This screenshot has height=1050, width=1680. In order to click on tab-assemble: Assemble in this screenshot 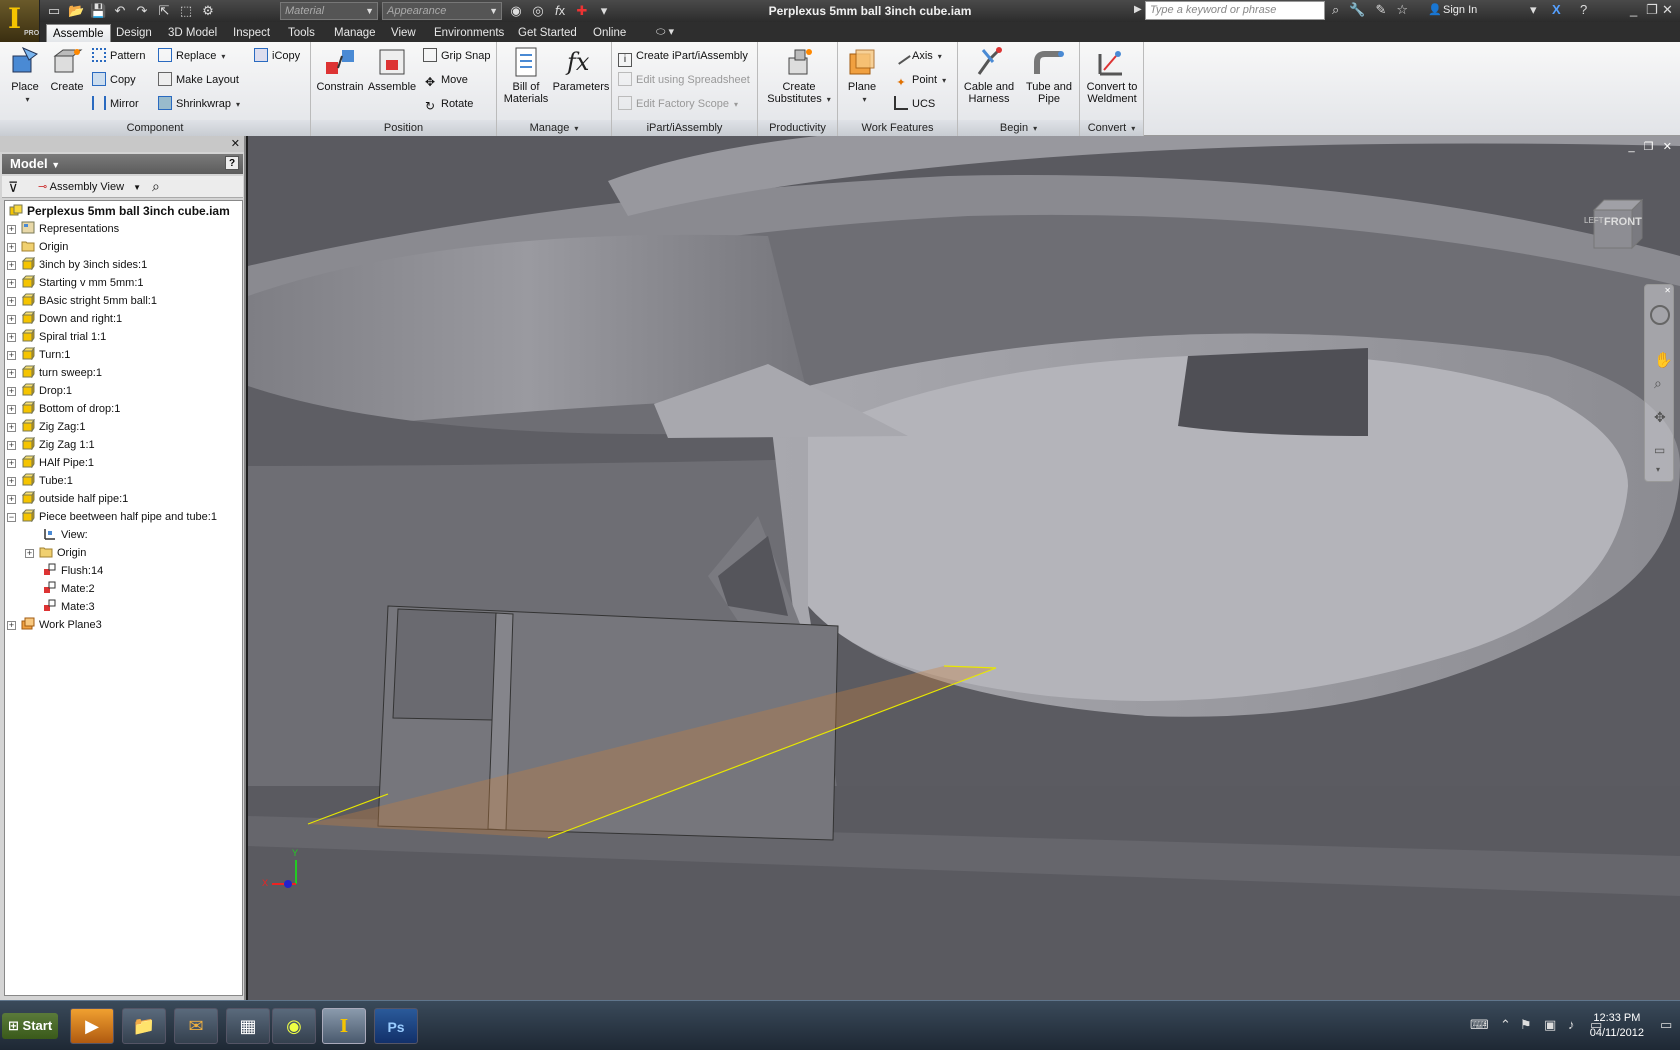, I will do `click(78, 33)`.